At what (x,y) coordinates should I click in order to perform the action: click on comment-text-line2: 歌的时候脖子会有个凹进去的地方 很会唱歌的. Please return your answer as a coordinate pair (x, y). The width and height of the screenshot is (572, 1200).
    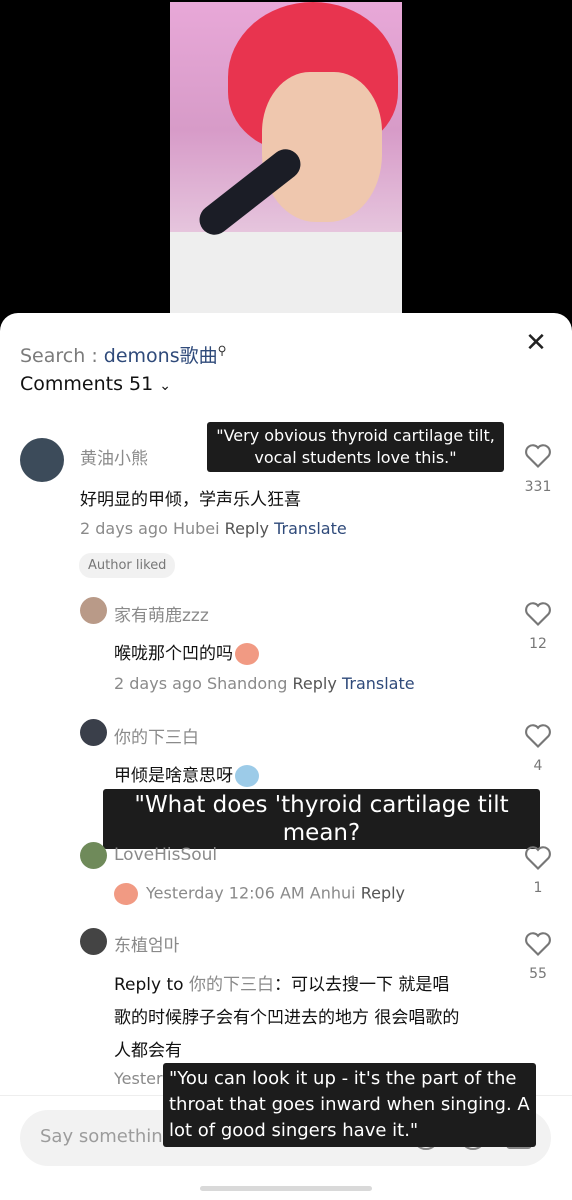
    Looking at the image, I should click on (287, 1018).